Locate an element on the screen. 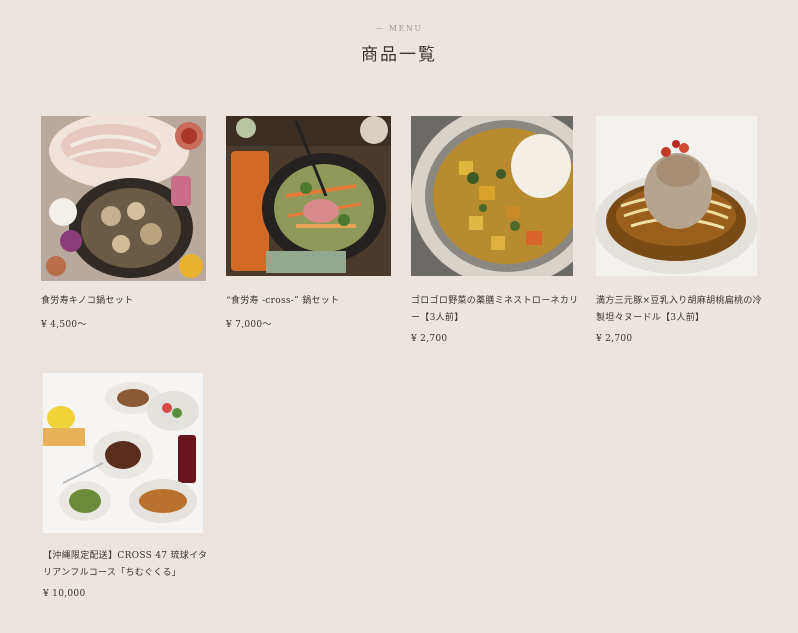 The image size is (798, 633). product-name: “食労寿 -cross-” 鍋セット is located at coordinates (311, 301).